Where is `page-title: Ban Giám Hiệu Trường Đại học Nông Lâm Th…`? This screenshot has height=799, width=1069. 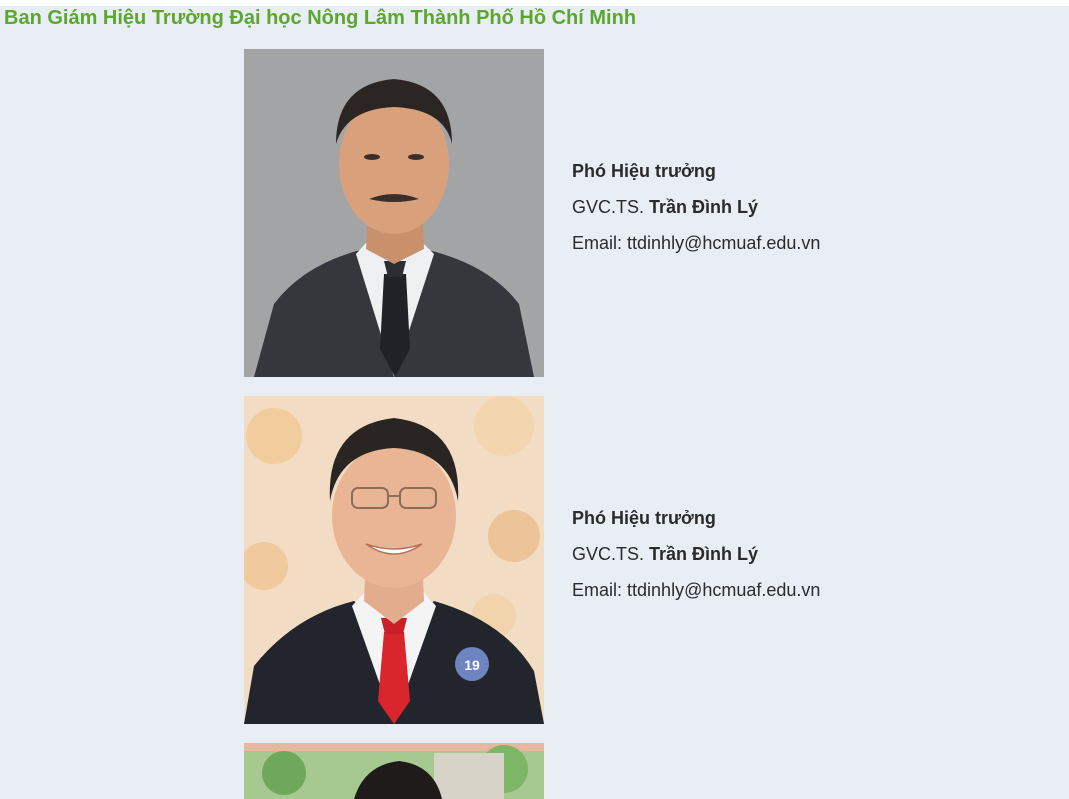 page-title: Ban Giám Hiệu Trường Đại học Nông Lâm Th… is located at coordinates (320, 18).